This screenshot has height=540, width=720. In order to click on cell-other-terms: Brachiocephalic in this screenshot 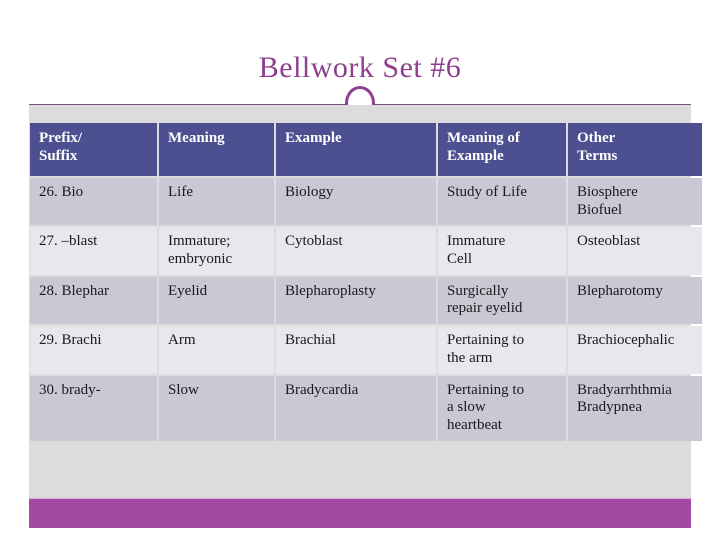, I will do `click(635, 350)`.